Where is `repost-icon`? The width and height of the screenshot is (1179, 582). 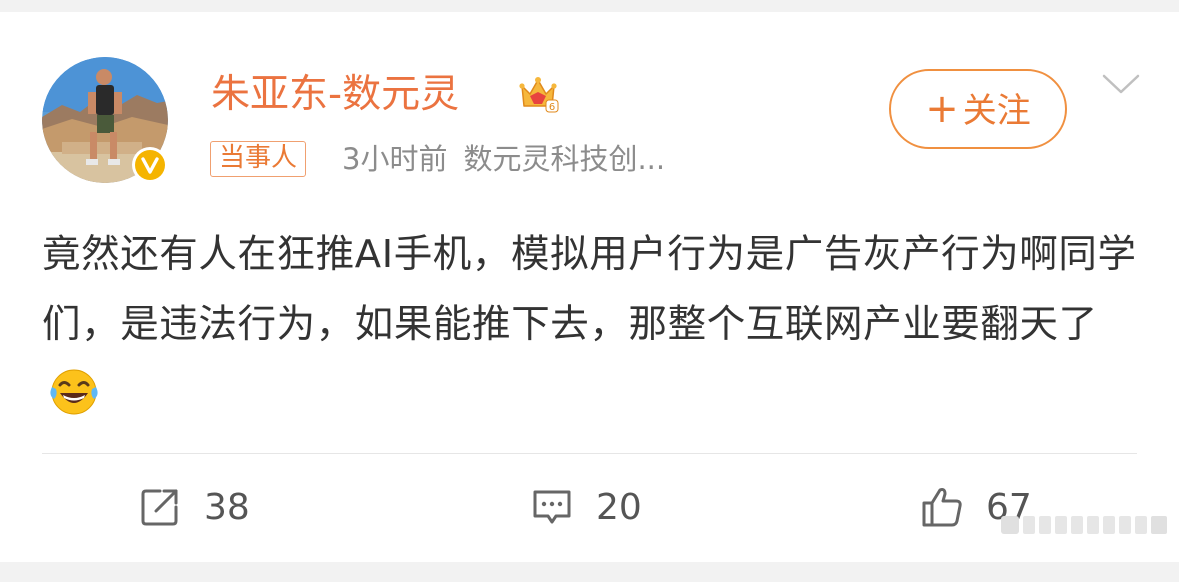
repost-icon is located at coordinates (159, 507).